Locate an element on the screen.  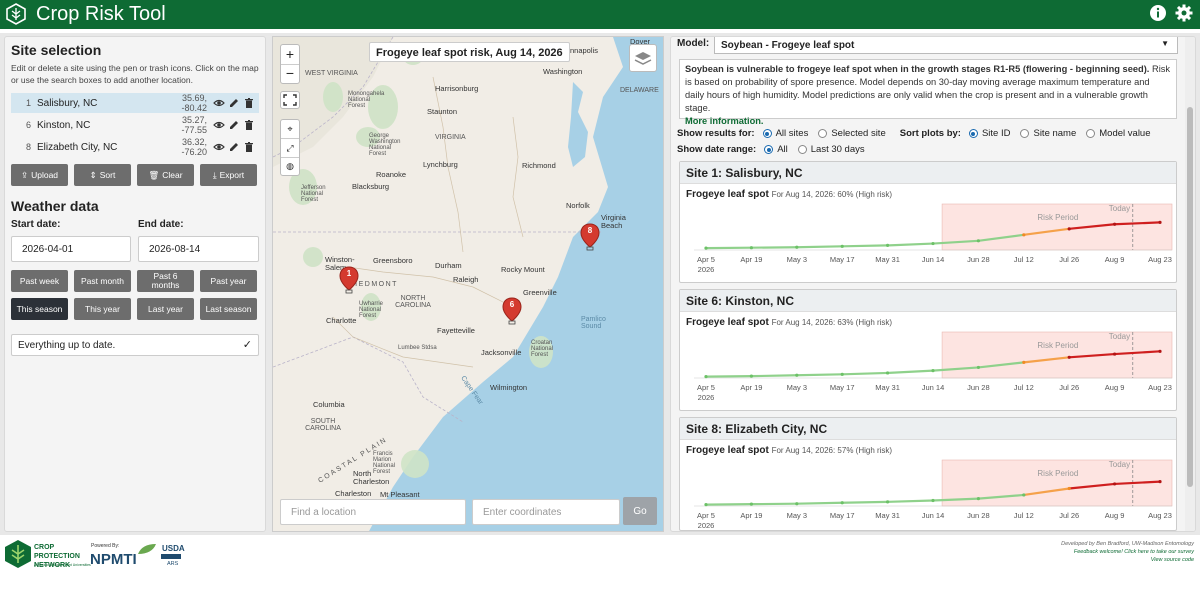
map-label: Wilmington is located at coordinates (509, 387).